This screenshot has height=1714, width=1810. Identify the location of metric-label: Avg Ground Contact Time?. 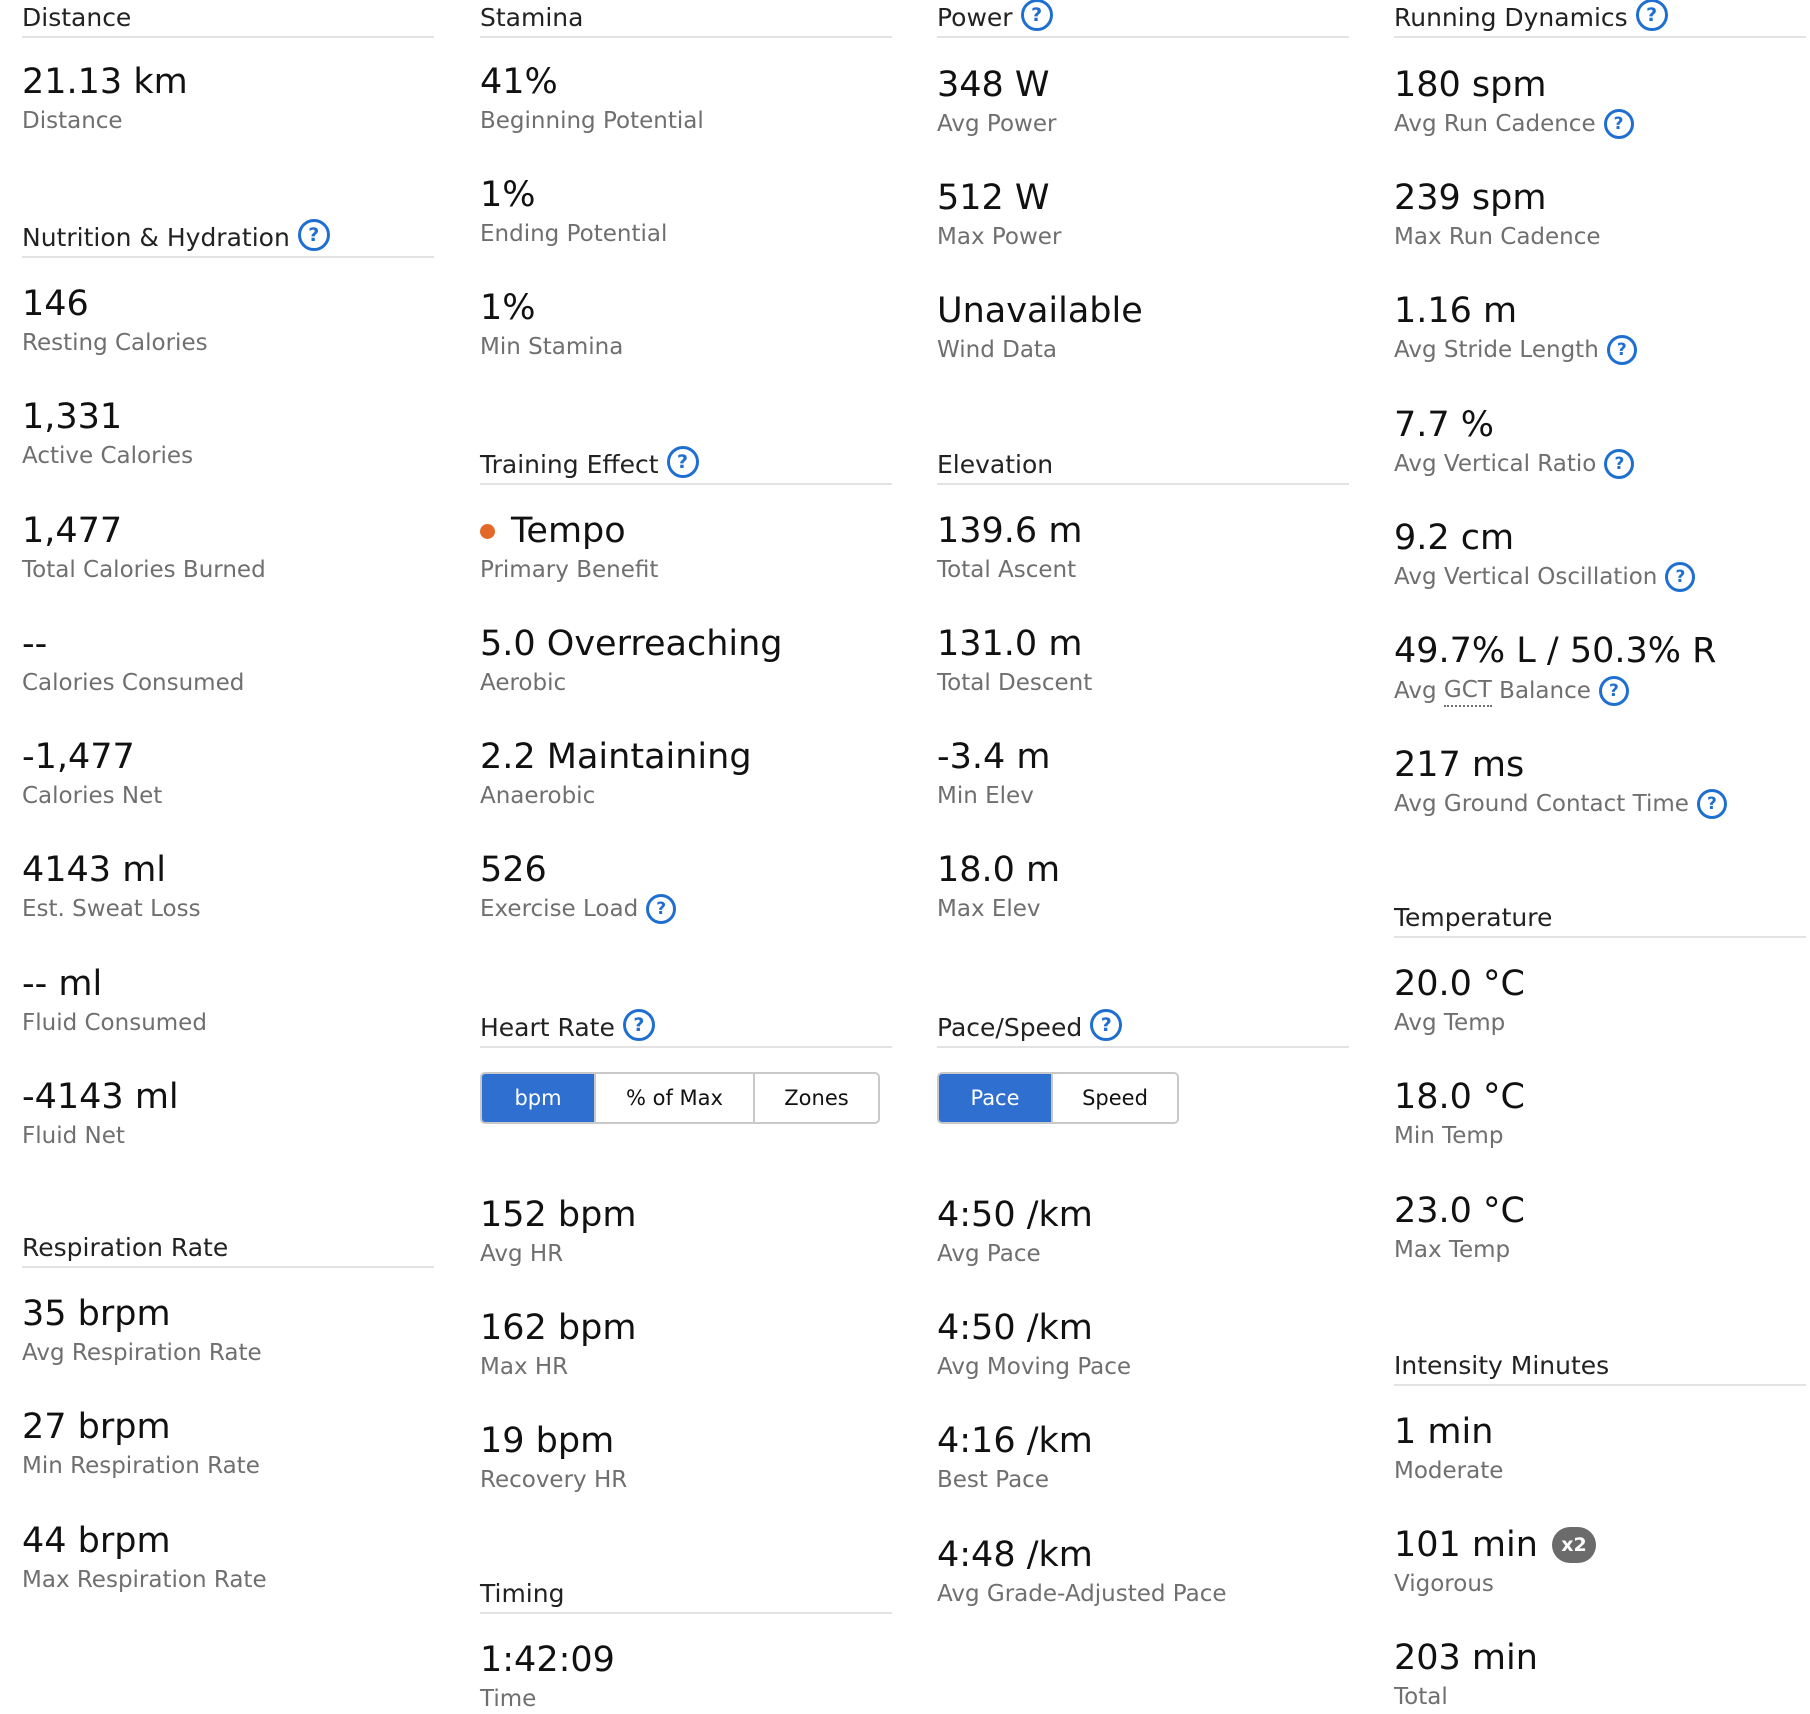
(1600, 804).